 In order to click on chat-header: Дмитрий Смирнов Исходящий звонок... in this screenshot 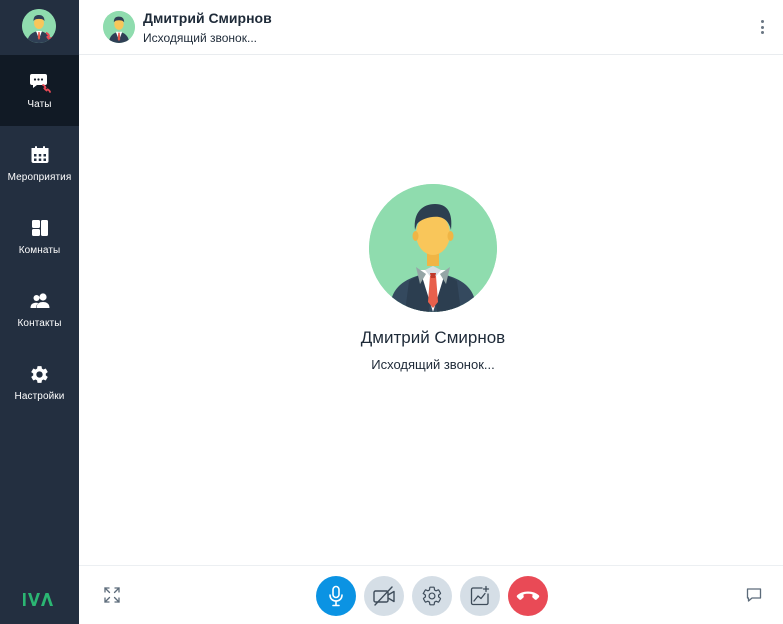, I will do `click(431, 27)`.